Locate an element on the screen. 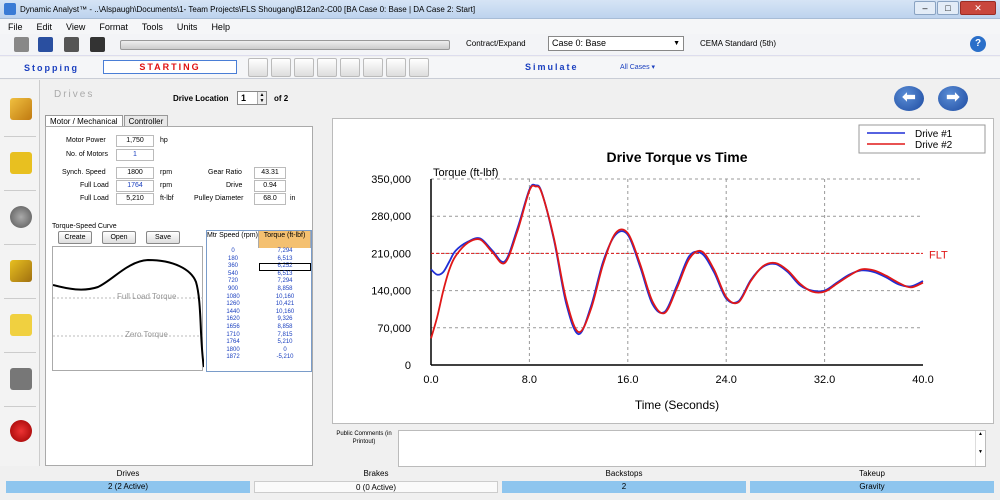 Image resolution: width=1000 pixels, height=500 pixels. save-button: Save is located at coordinates (163, 237).